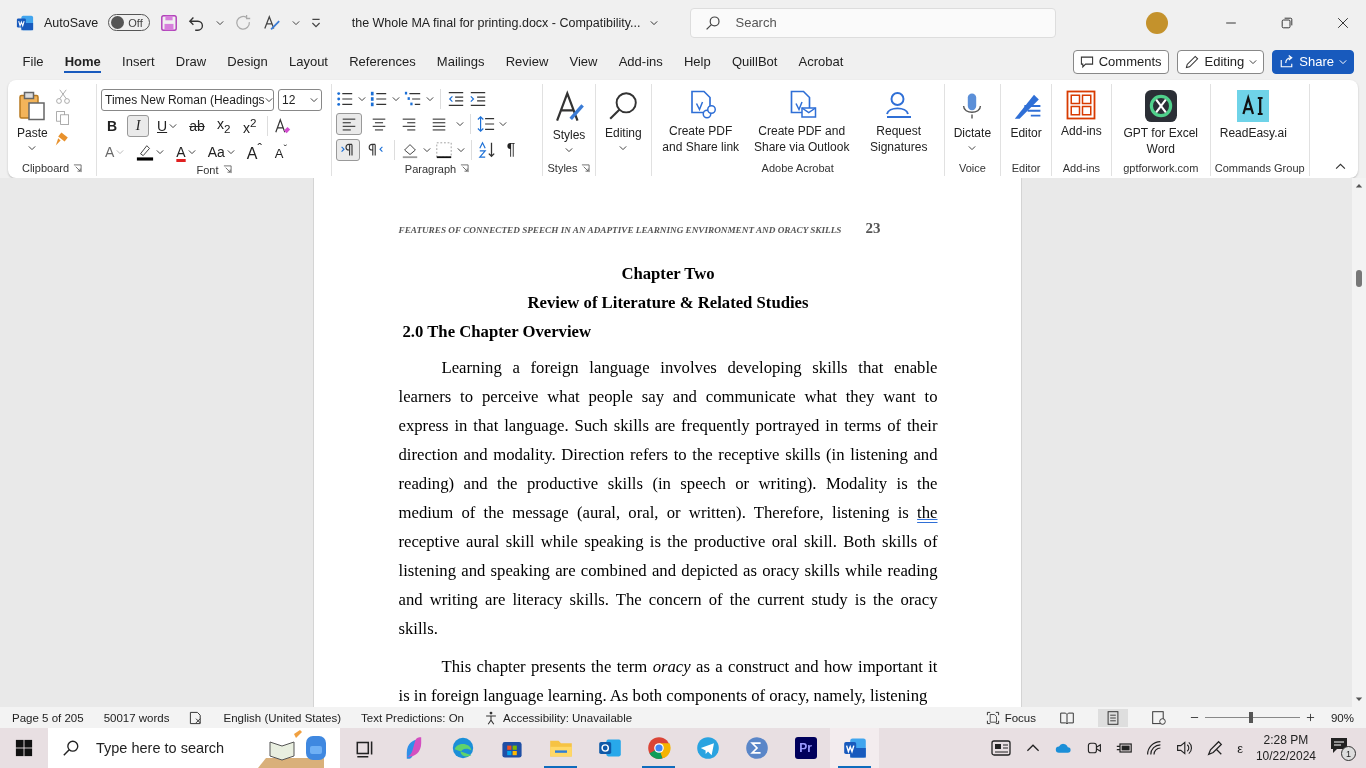 The width and height of the screenshot is (1366, 768). I want to click on share-button: Share, so click(1313, 61).